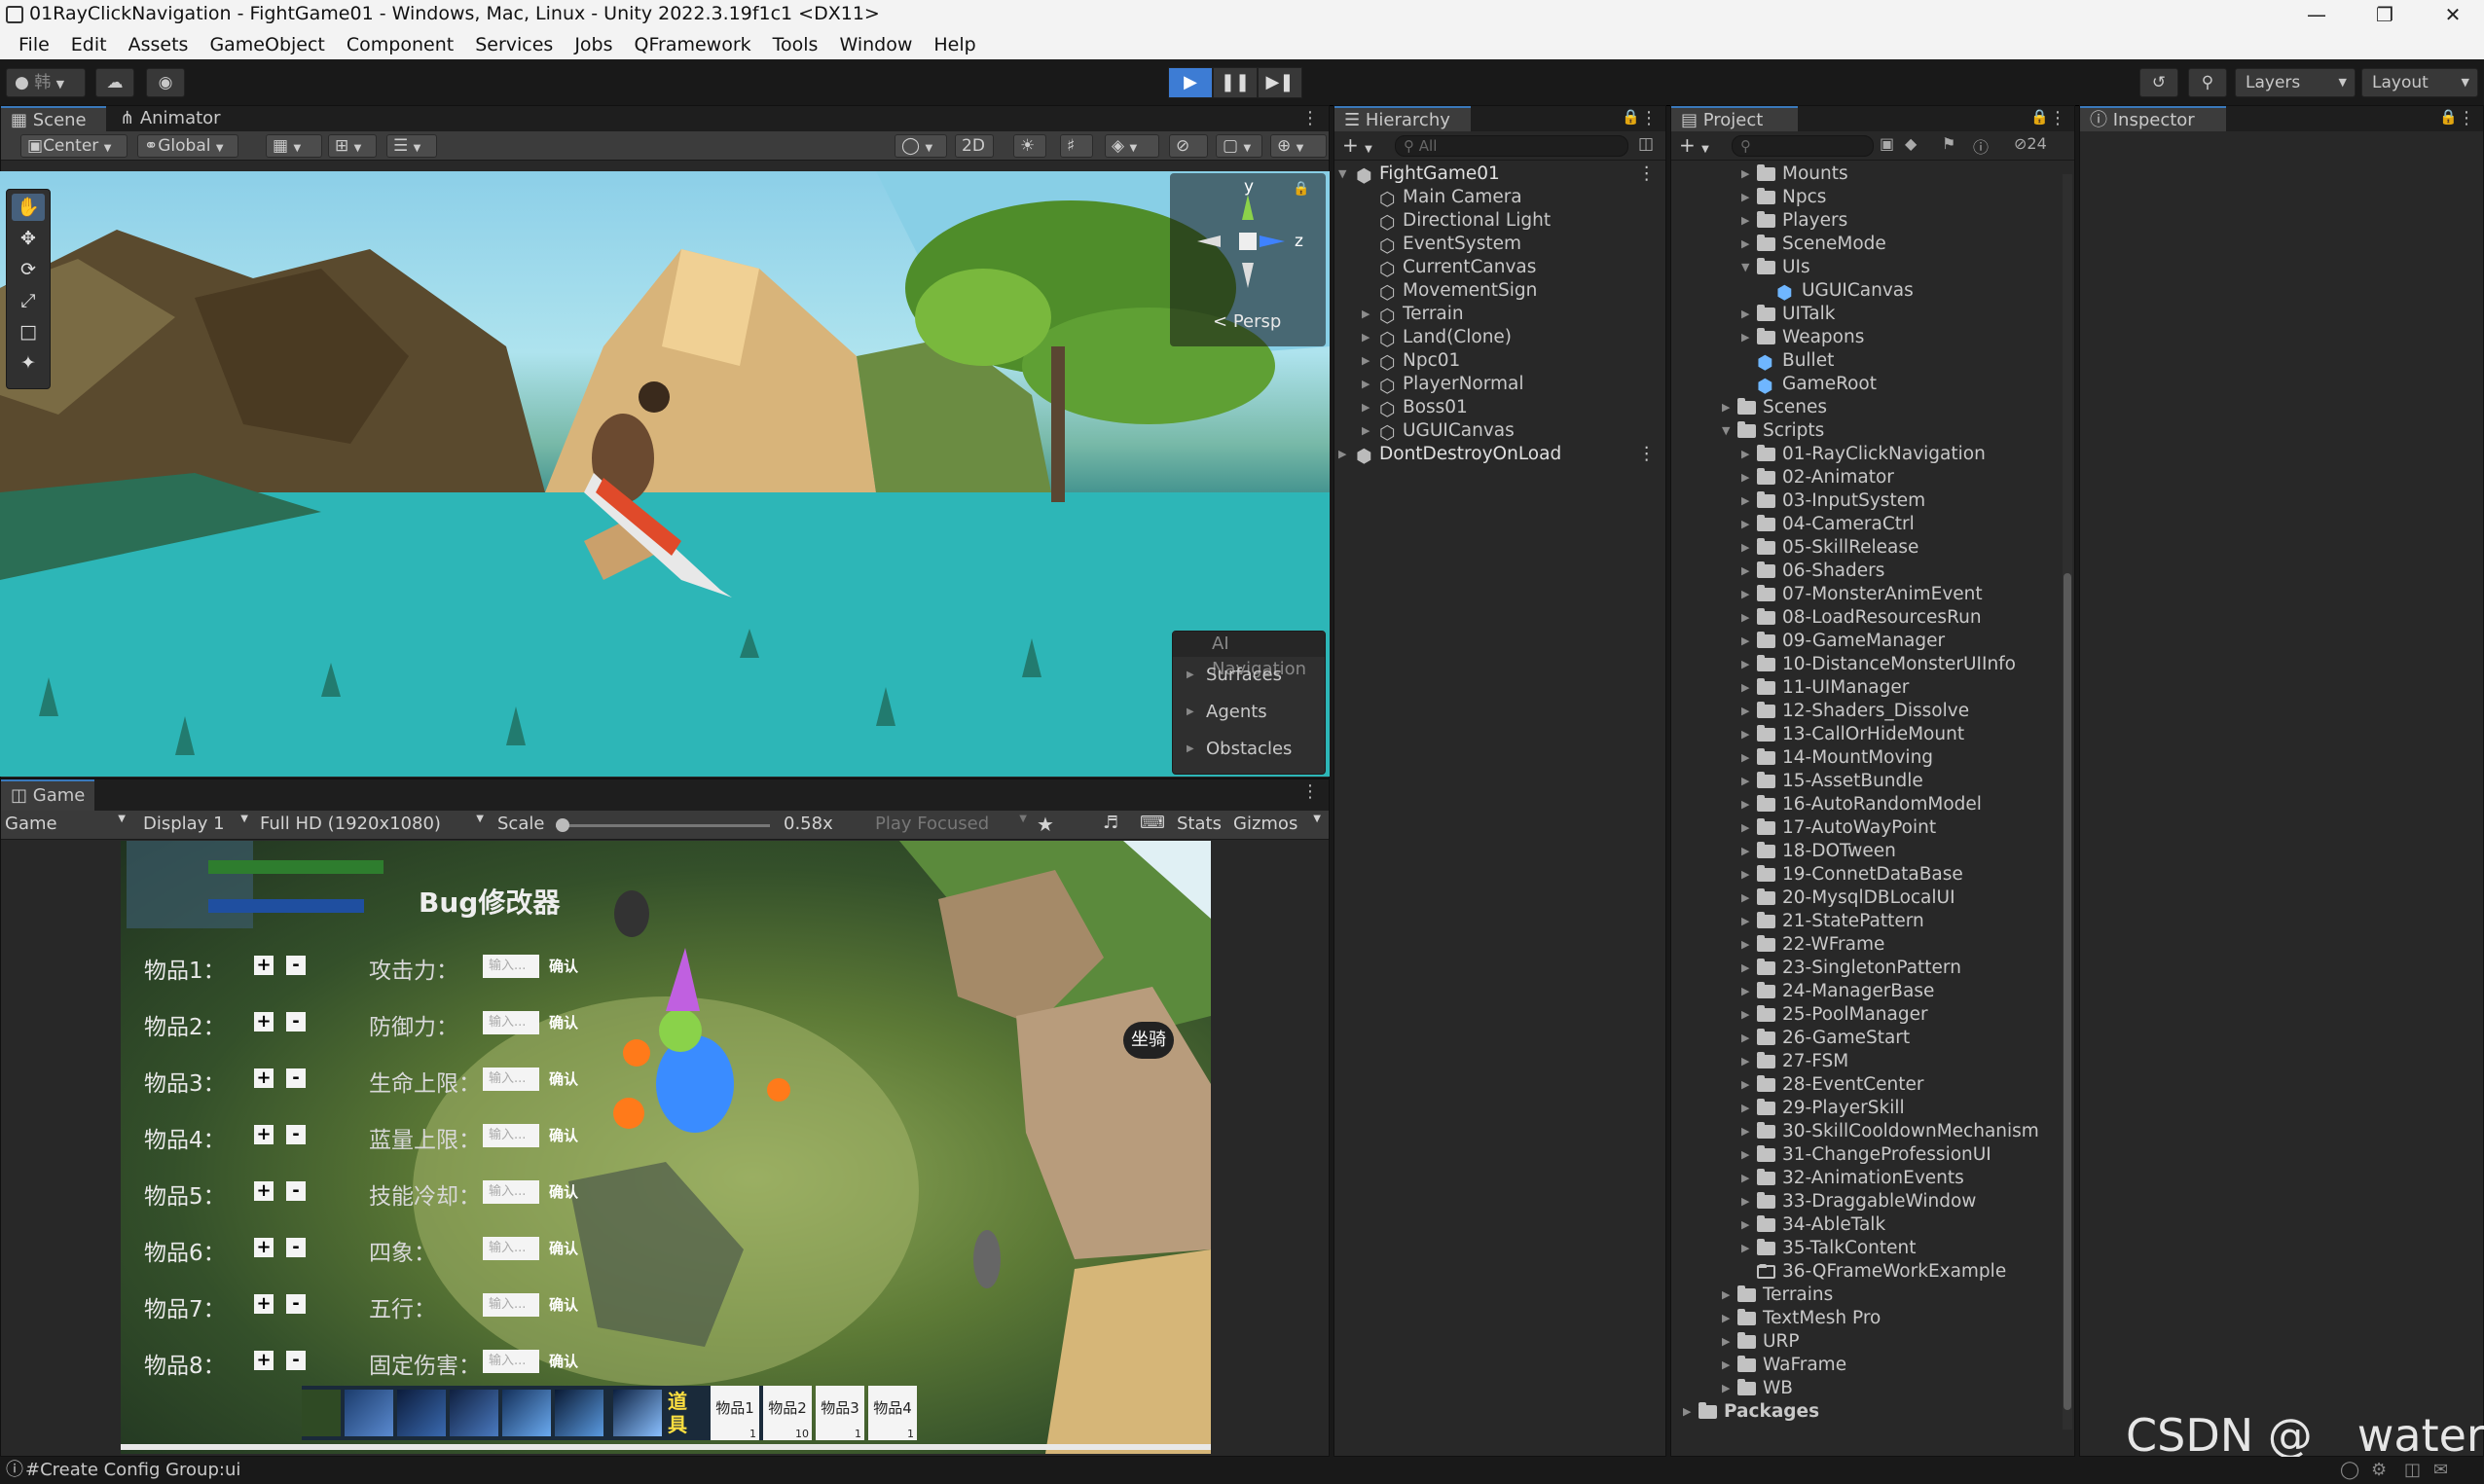  What do you see at coordinates (1866, 945) in the screenshot?
I see `project-item: ▶ 22-WFrame` at bounding box center [1866, 945].